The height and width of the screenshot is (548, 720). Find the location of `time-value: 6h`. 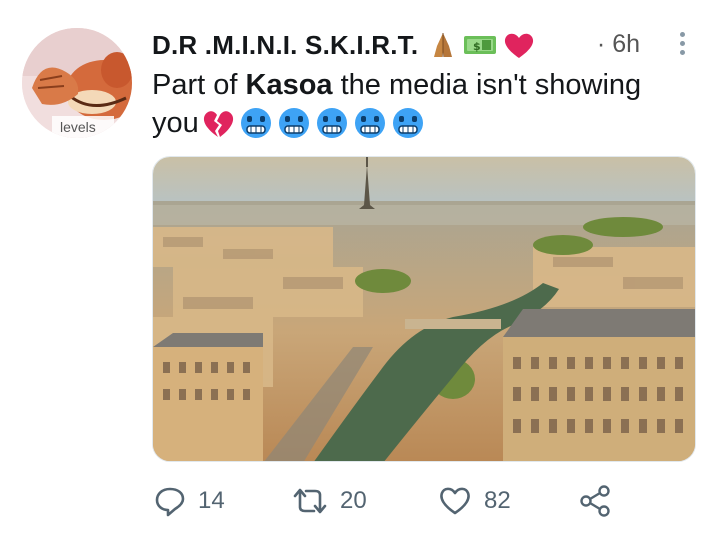

time-value: 6h is located at coordinates (626, 44).